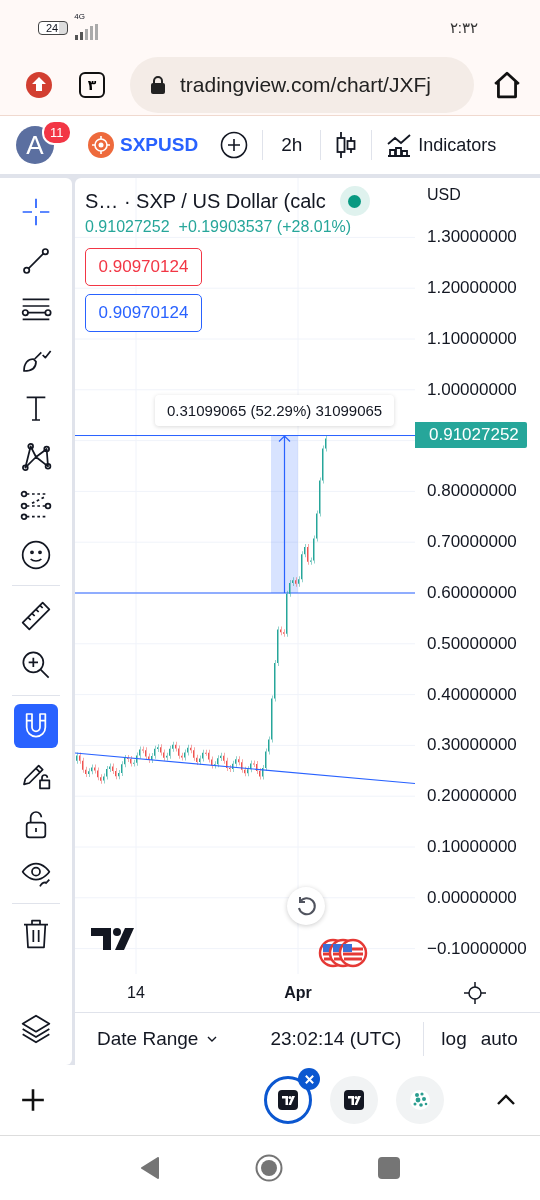  I want to click on home-icon, so click(507, 85).